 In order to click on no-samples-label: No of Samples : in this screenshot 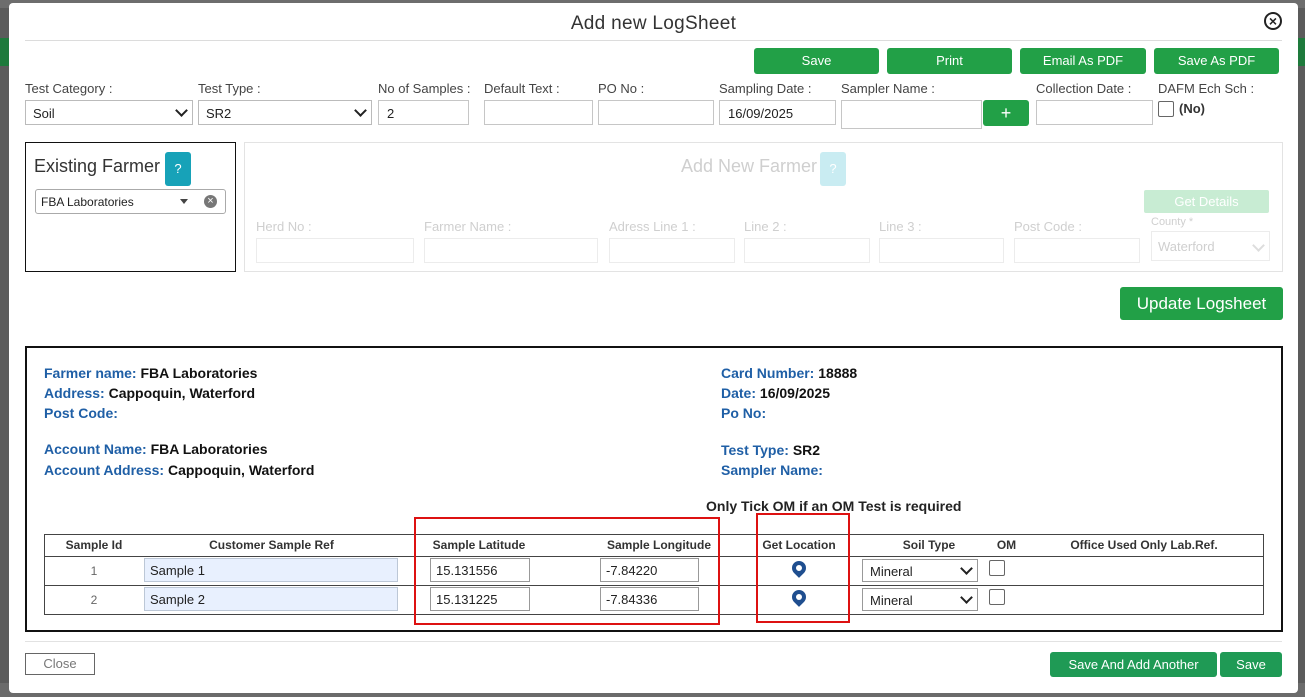, I will do `click(424, 88)`.